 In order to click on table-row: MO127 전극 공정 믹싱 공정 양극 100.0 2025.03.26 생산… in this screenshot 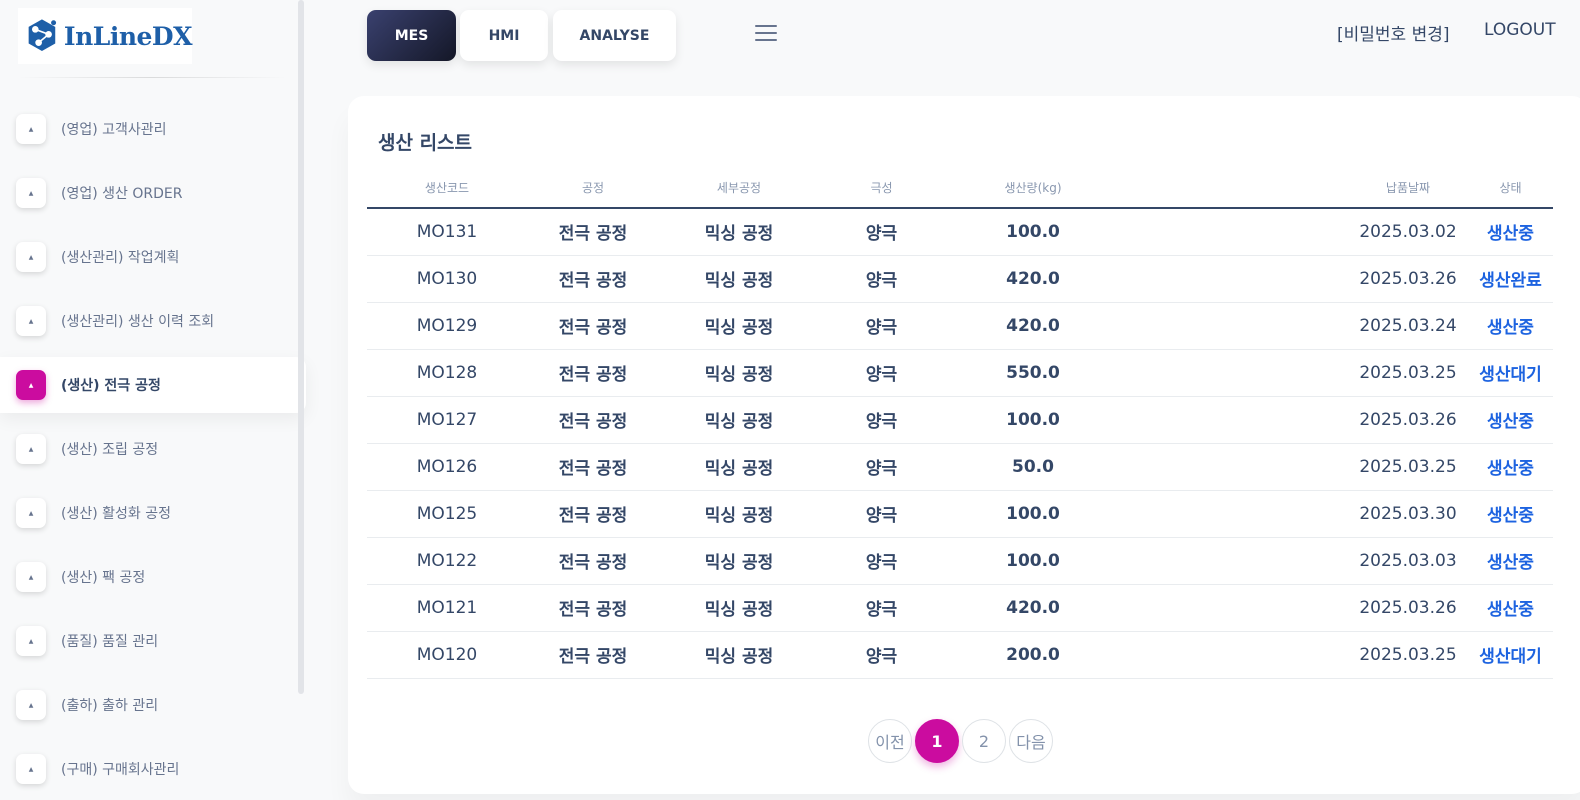, I will do `click(960, 420)`.